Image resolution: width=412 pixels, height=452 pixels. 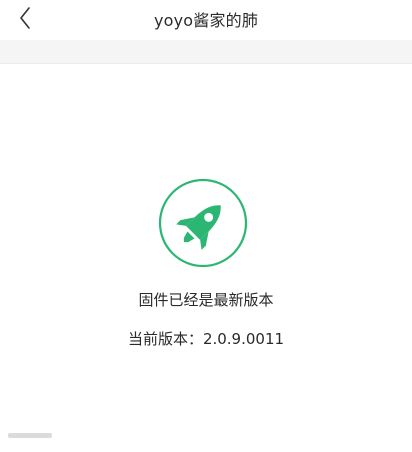 I want to click on navigation-bar: yoyo酱家的肺, so click(x=206, y=20).